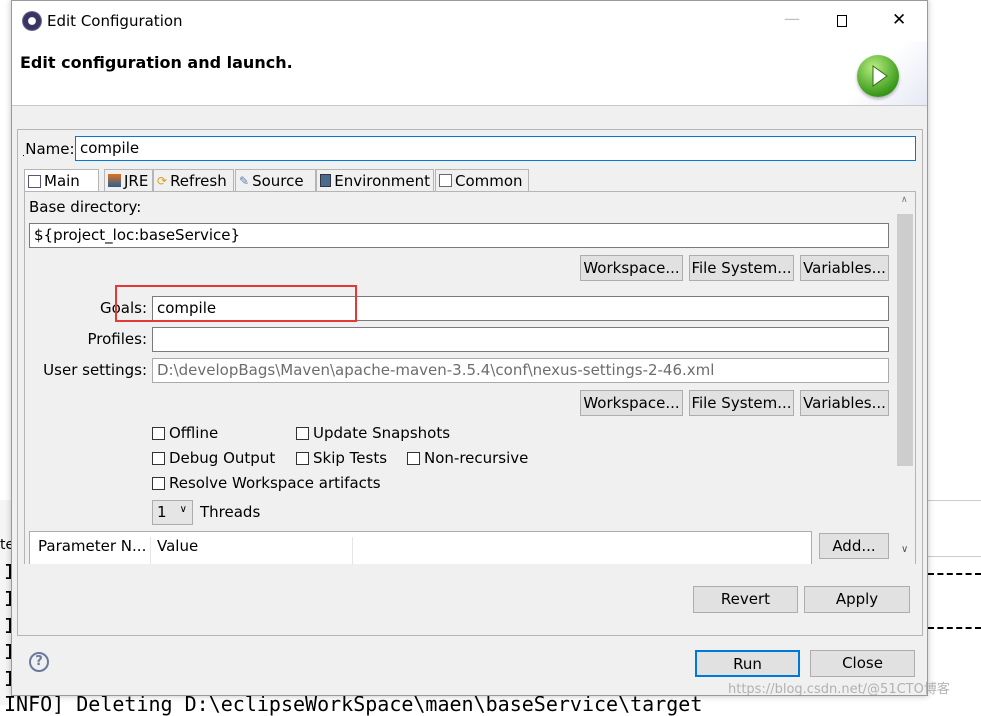 This screenshot has width=981, height=716. Describe the element at coordinates (420, 548) in the screenshot. I see `parameters-table: Parameter N... Value` at that location.